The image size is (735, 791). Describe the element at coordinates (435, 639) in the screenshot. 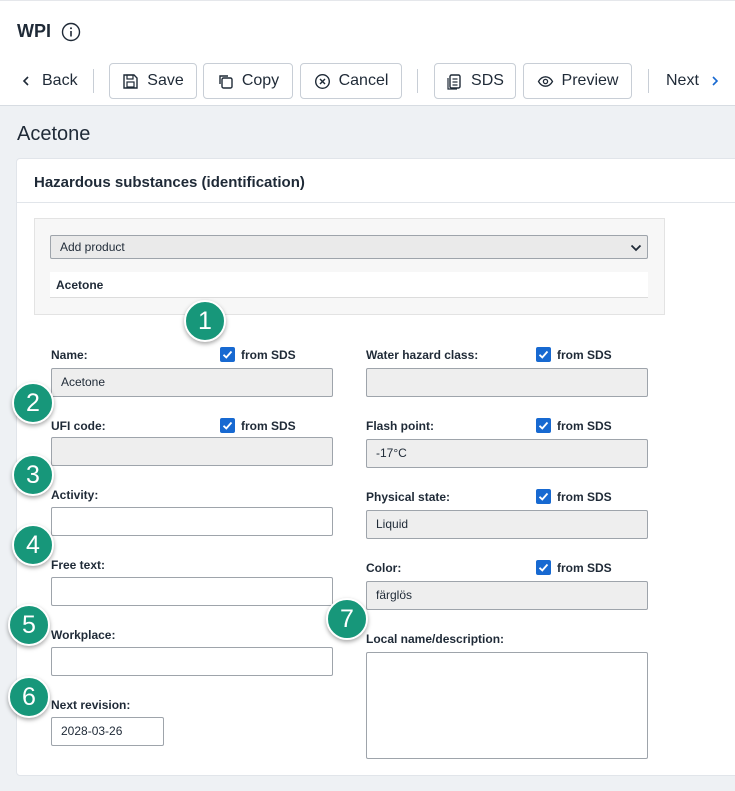

I see `local-name-label: Local name/description:` at that location.